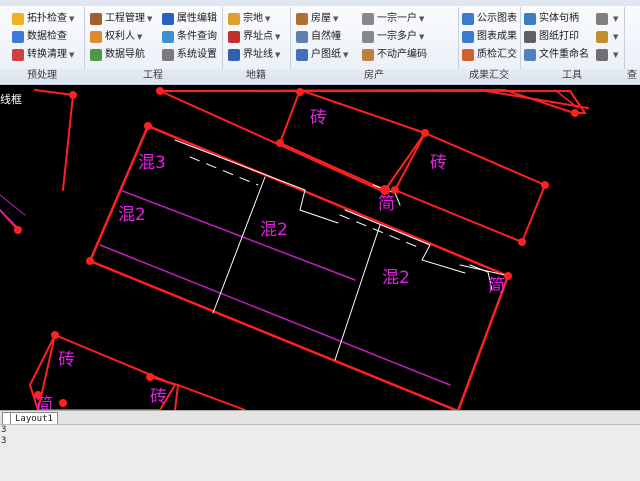 Image resolution: width=640 pixels, height=481 pixels. What do you see at coordinates (39, 37) in the screenshot?
I see `data-check-button: 数据检查` at bounding box center [39, 37].